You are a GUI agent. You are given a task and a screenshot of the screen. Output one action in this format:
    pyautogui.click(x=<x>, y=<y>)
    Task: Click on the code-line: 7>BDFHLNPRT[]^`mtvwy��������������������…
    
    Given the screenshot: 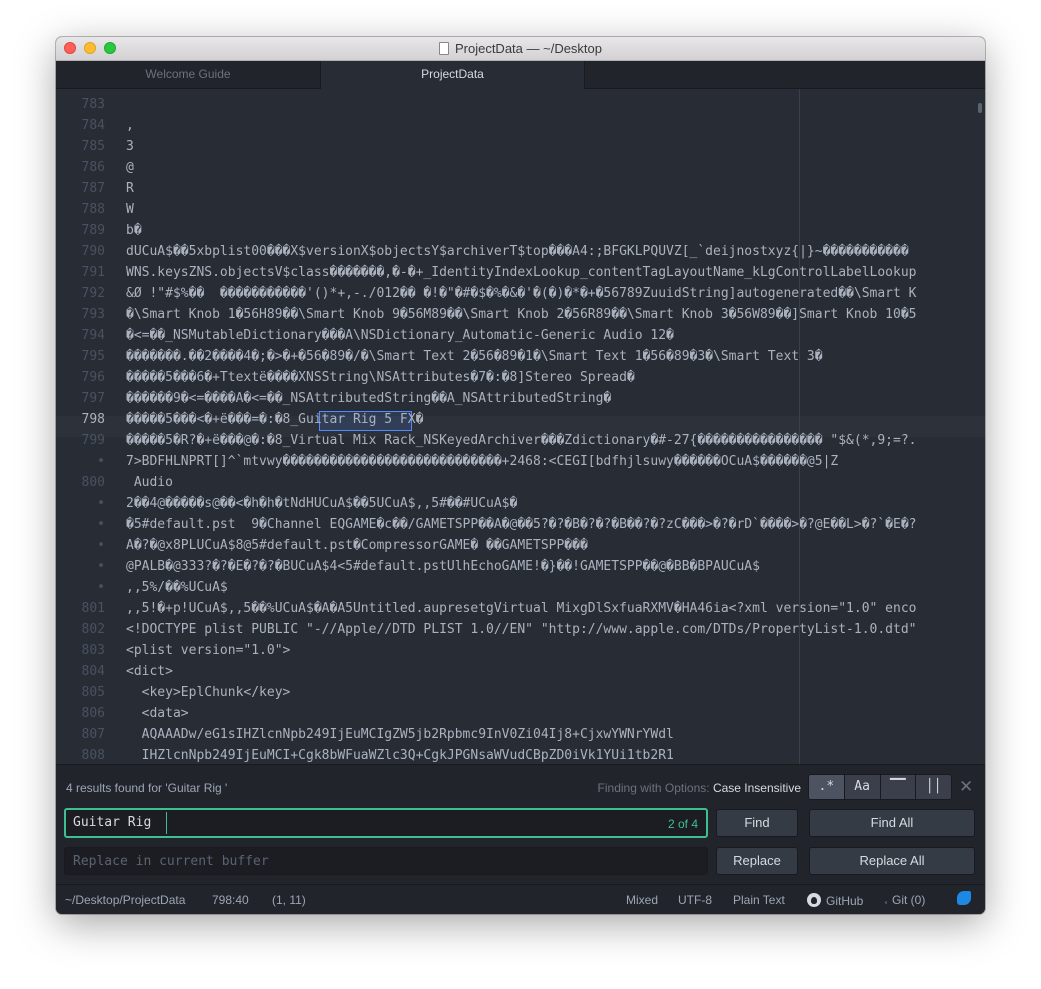 What is the action you would take?
    pyautogui.click(x=482, y=461)
    